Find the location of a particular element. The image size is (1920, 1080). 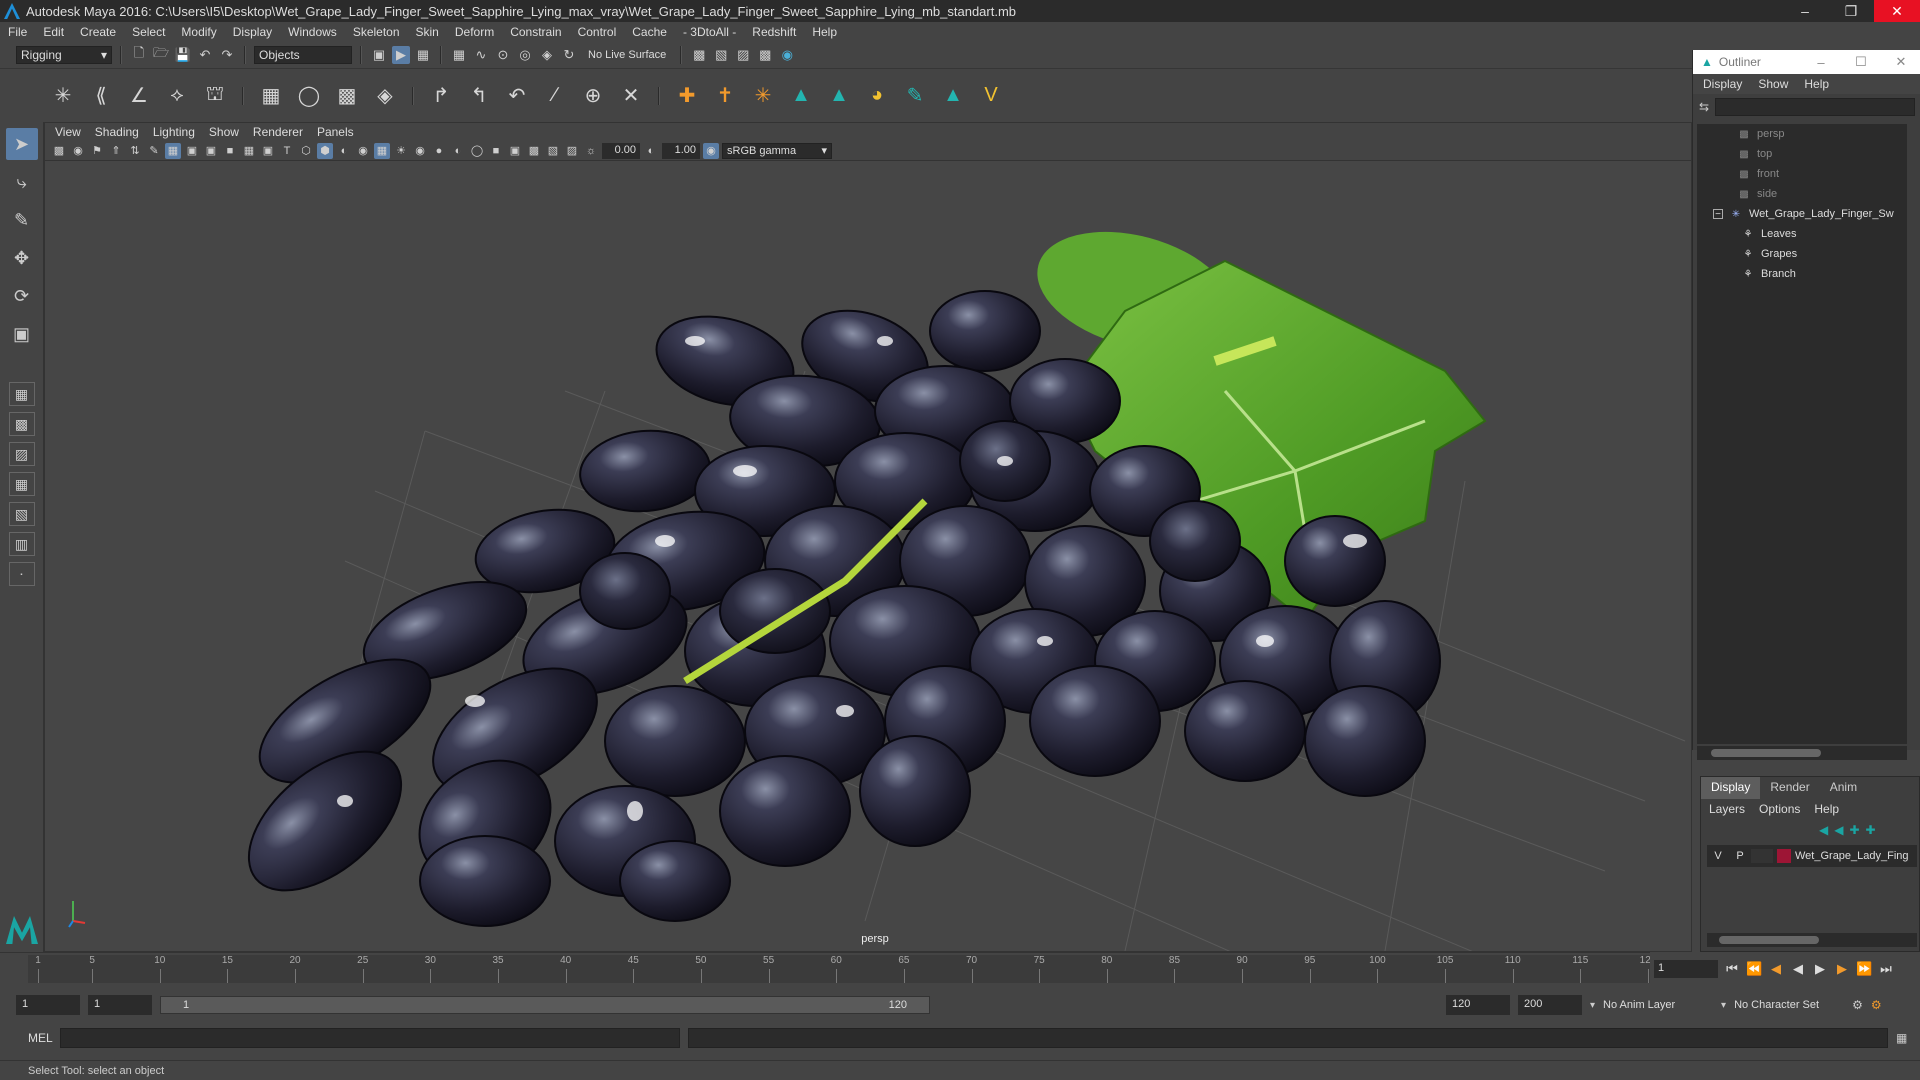

layer-playback-toggle: P is located at coordinates (1740, 856).